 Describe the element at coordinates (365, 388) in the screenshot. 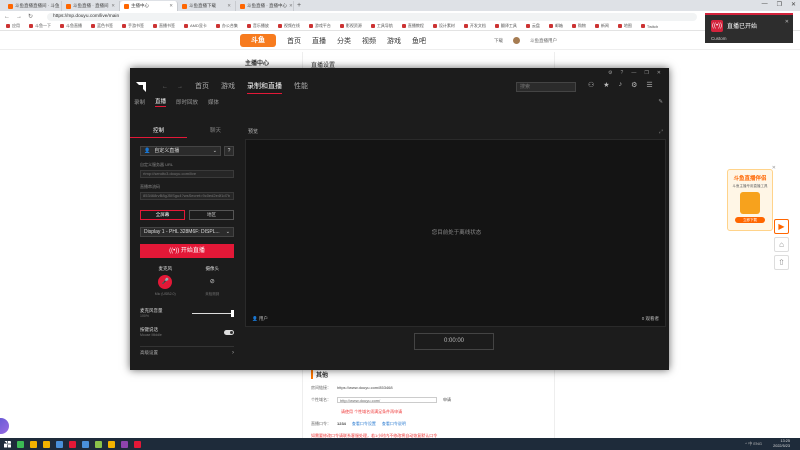

I see `room-link-value: https://www.douyu.com/853468` at that location.